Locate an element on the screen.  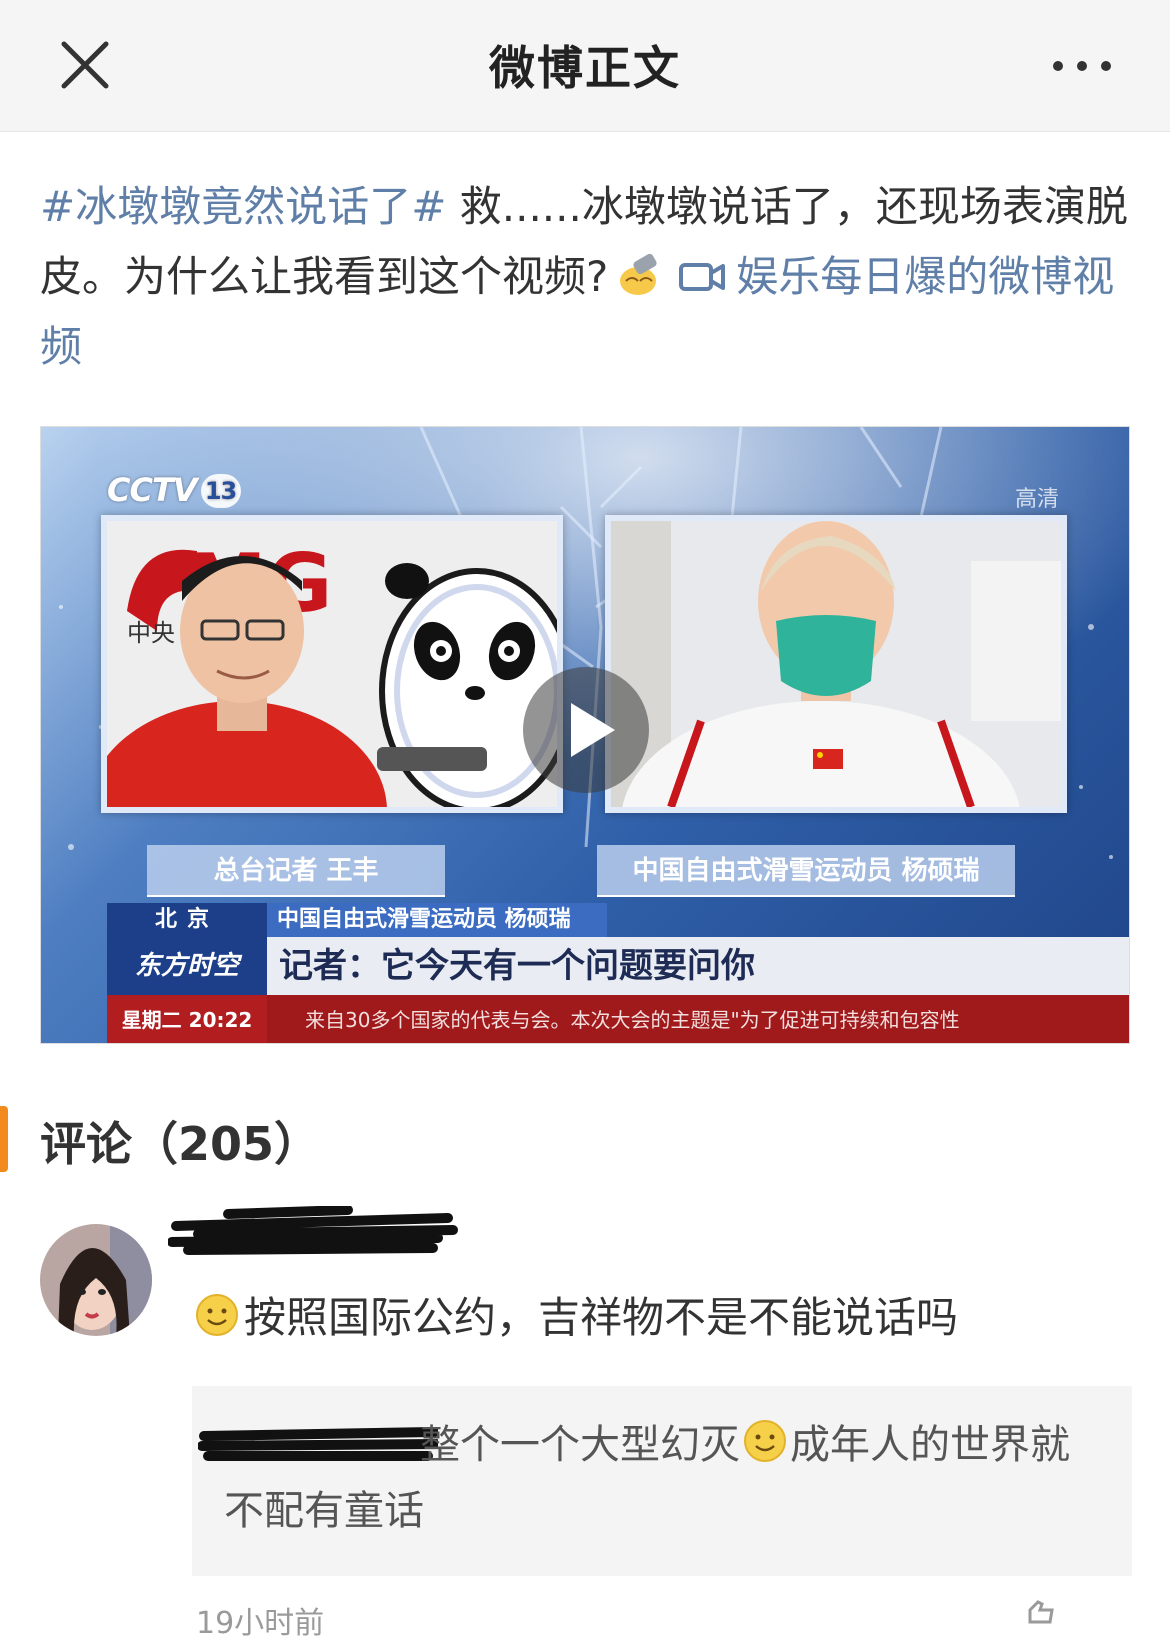
facepalm-emoji-icon is located at coordinates (638, 274).